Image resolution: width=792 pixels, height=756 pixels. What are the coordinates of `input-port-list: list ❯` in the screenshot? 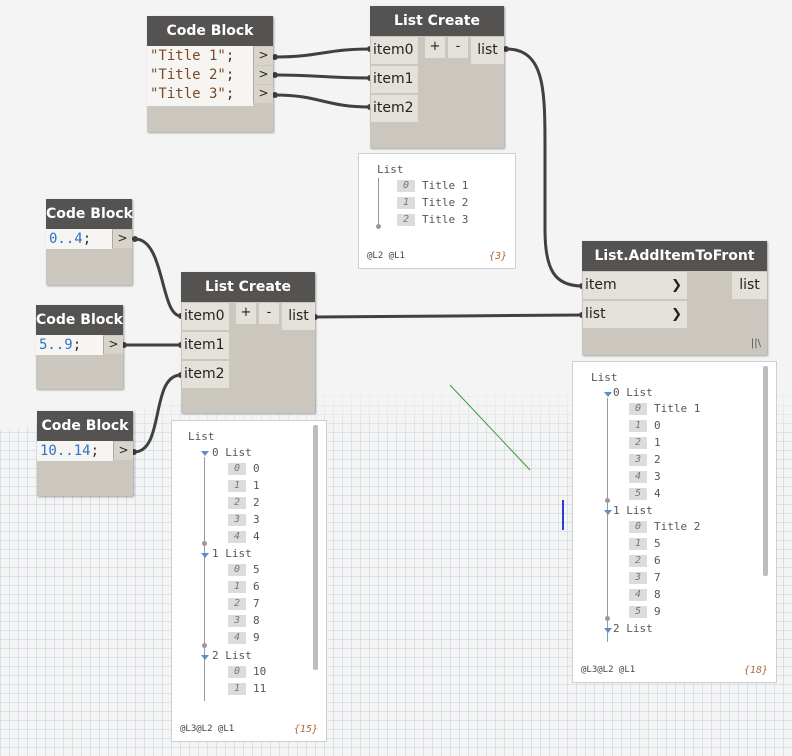 It's located at (635, 314).